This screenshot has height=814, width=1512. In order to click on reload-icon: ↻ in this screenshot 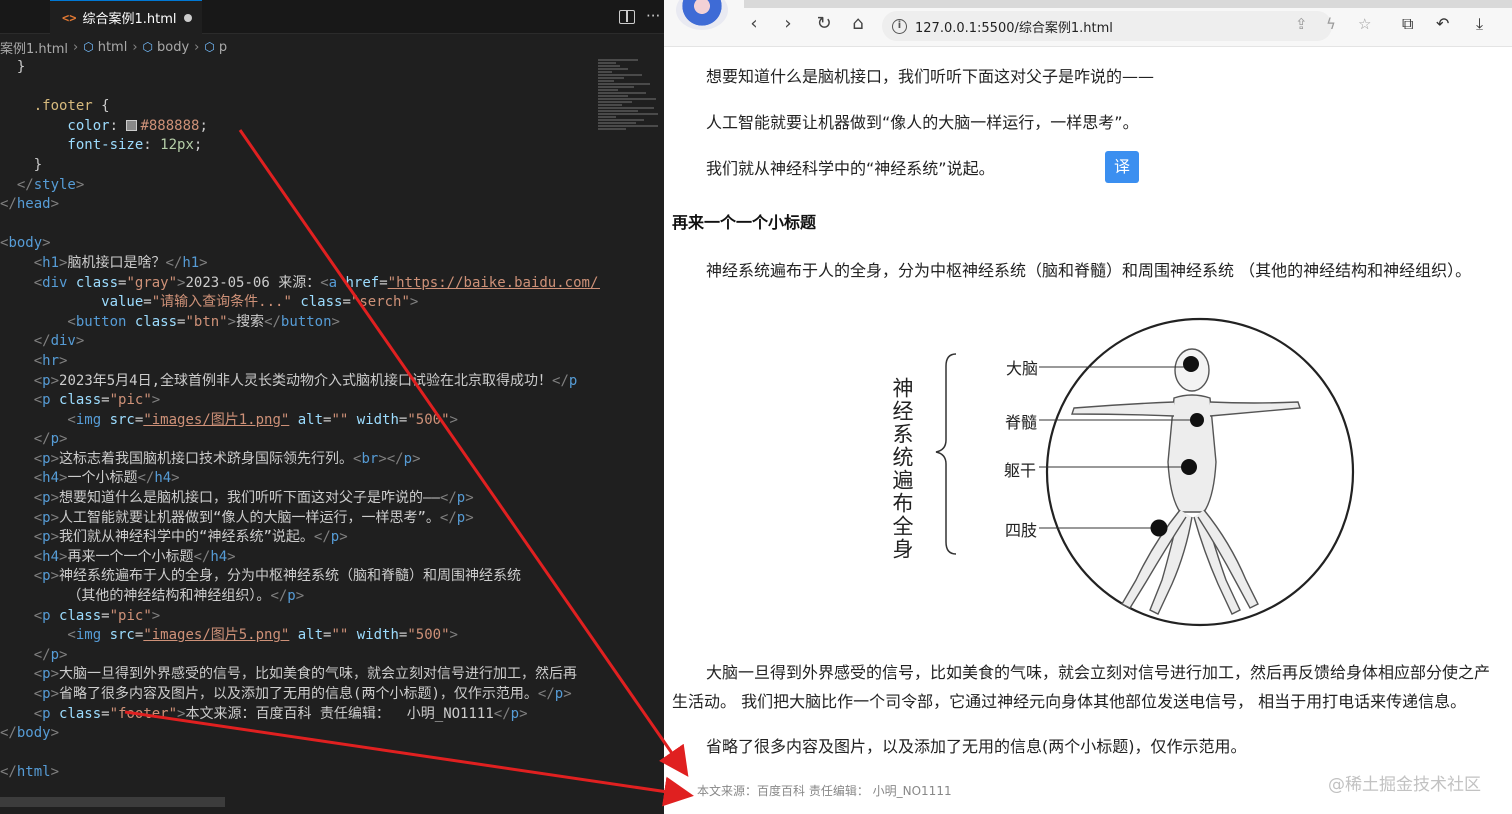, I will do `click(824, 24)`.